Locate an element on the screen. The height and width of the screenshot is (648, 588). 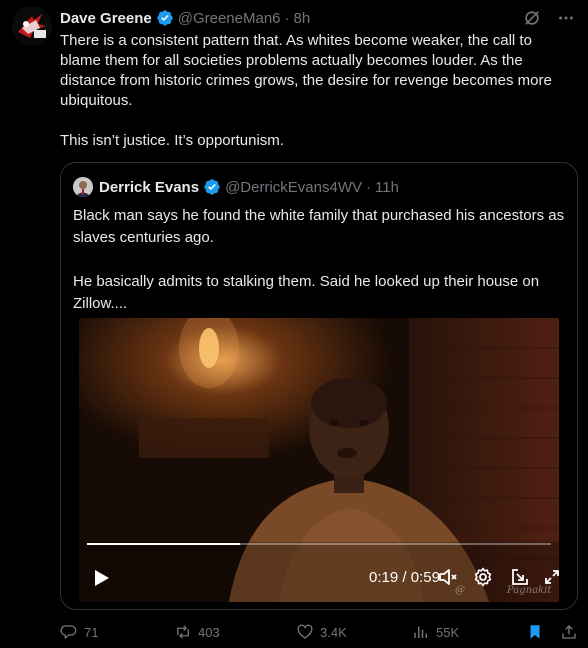
quoted-author-name: Derrick Evans is located at coordinates (149, 187).